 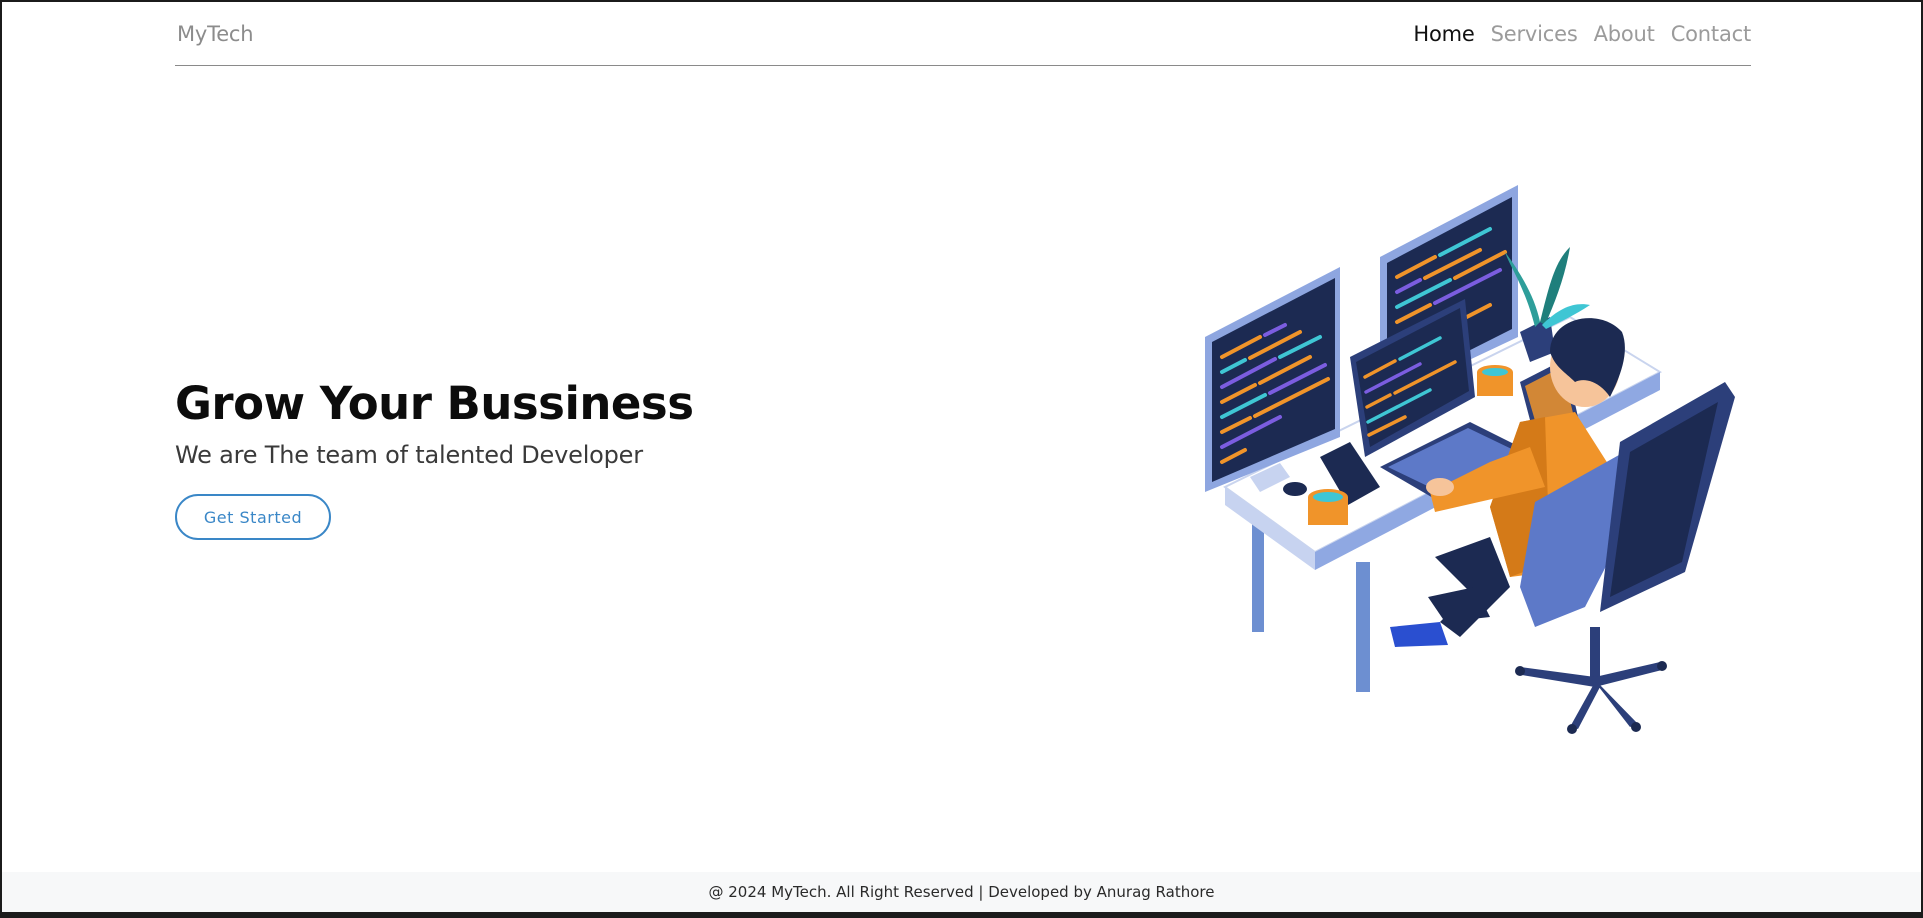 I want to click on get-started-button: Get Started, so click(x=253, y=517).